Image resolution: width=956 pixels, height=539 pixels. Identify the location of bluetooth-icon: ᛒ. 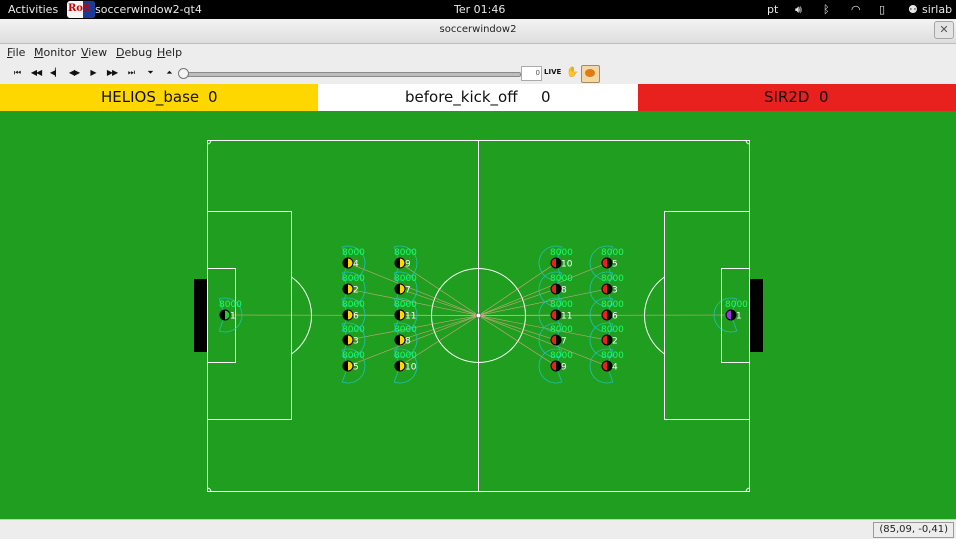
(826, 9).